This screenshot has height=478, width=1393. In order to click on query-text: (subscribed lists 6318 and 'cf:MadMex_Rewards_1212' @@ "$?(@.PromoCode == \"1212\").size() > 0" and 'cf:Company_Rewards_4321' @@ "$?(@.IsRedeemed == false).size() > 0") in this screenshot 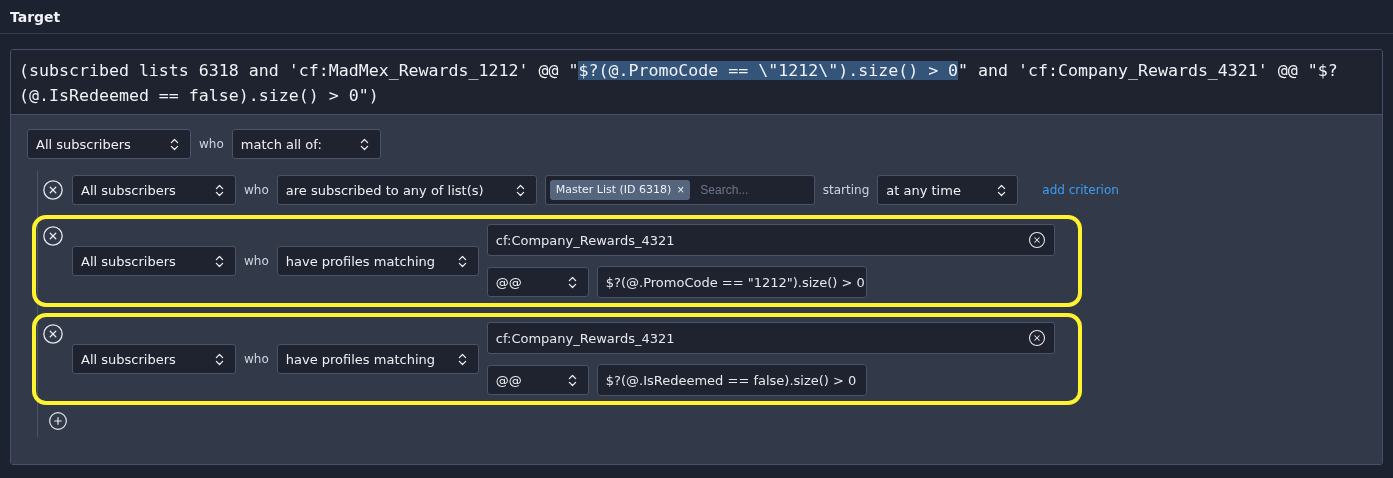, I will do `click(696, 82)`.